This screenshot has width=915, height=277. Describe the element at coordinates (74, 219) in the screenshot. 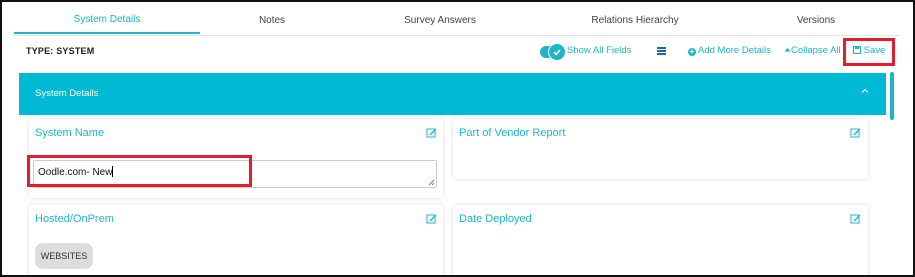

I see `hosted-onprem-label: Hosted/OnPrem` at that location.